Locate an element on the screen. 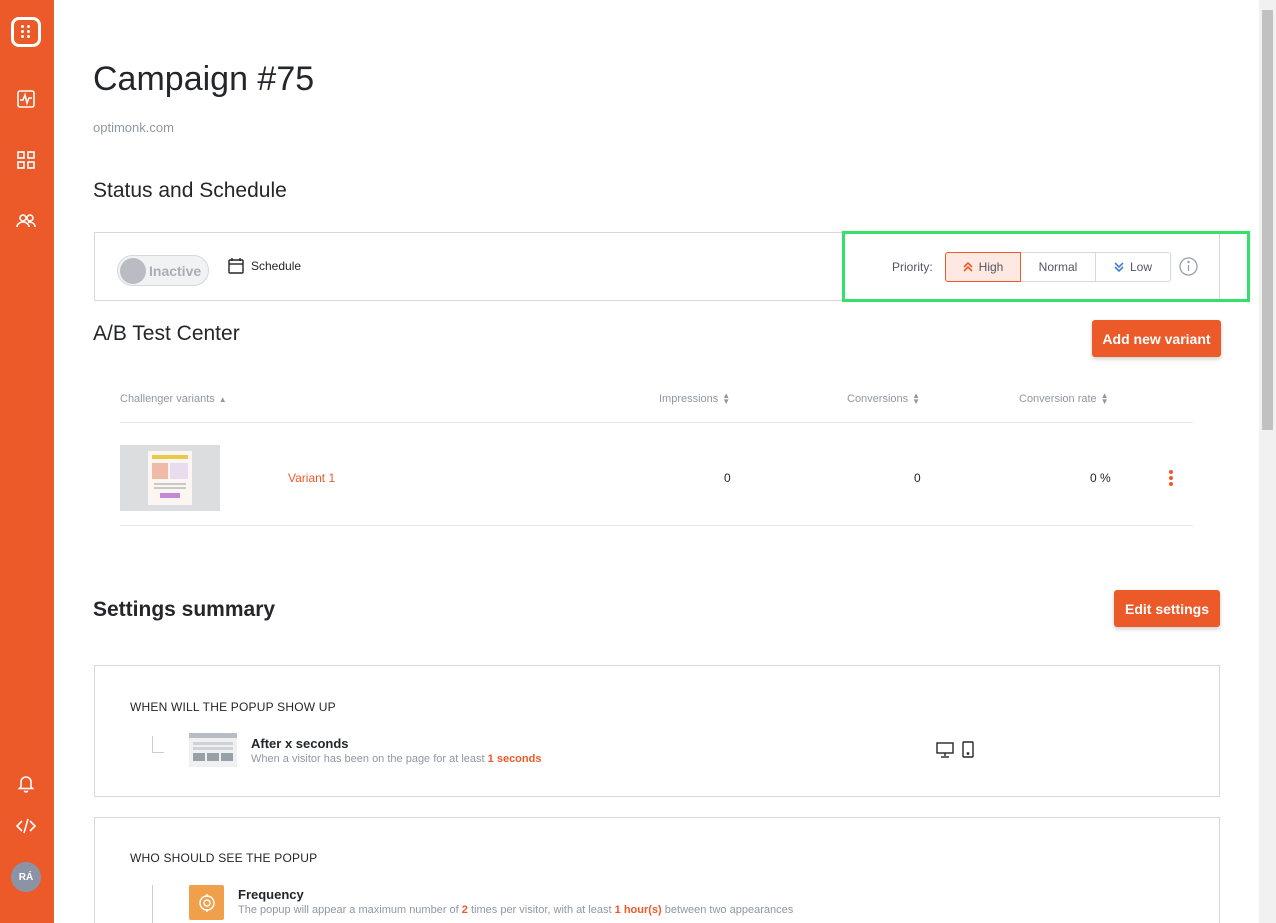 The width and height of the screenshot is (1276, 923). variant-thumbnail is located at coordinates (170, 478).